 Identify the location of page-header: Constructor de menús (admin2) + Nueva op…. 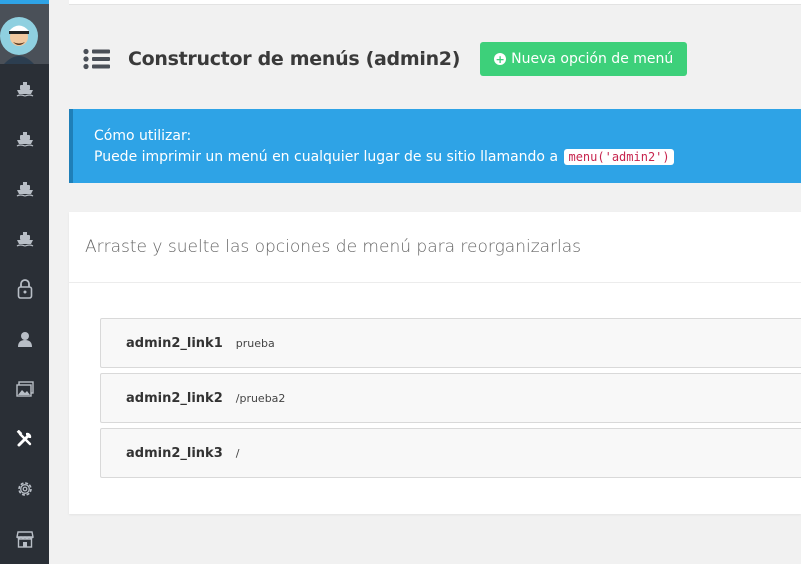
(385, 59).